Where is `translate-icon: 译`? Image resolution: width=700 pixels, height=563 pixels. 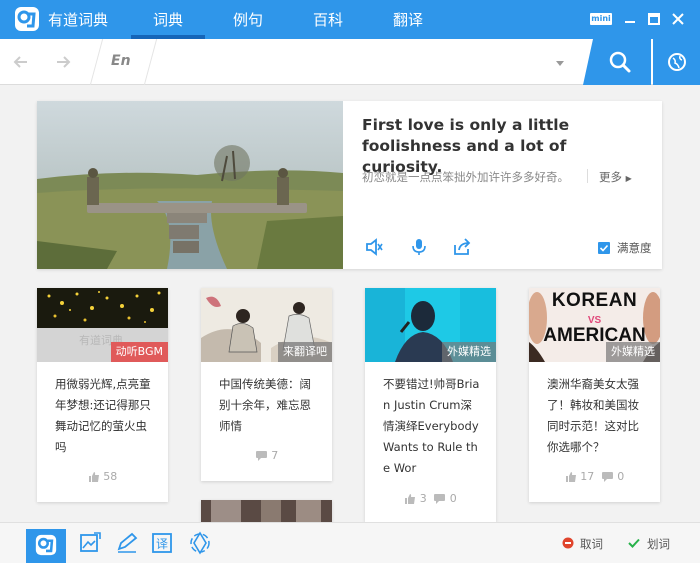 translate-icon: 译 is located at coordinates (162, 543).